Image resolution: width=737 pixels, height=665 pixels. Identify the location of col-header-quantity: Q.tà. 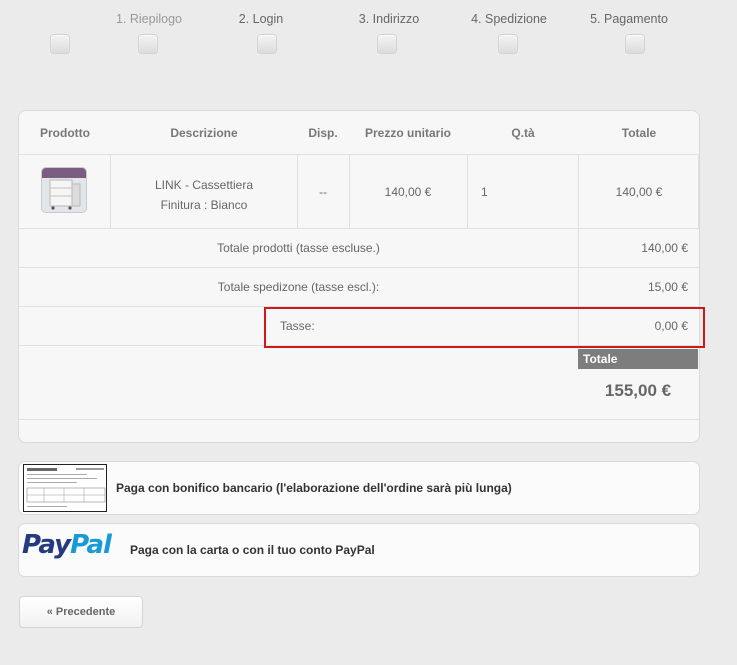
(523, 133).